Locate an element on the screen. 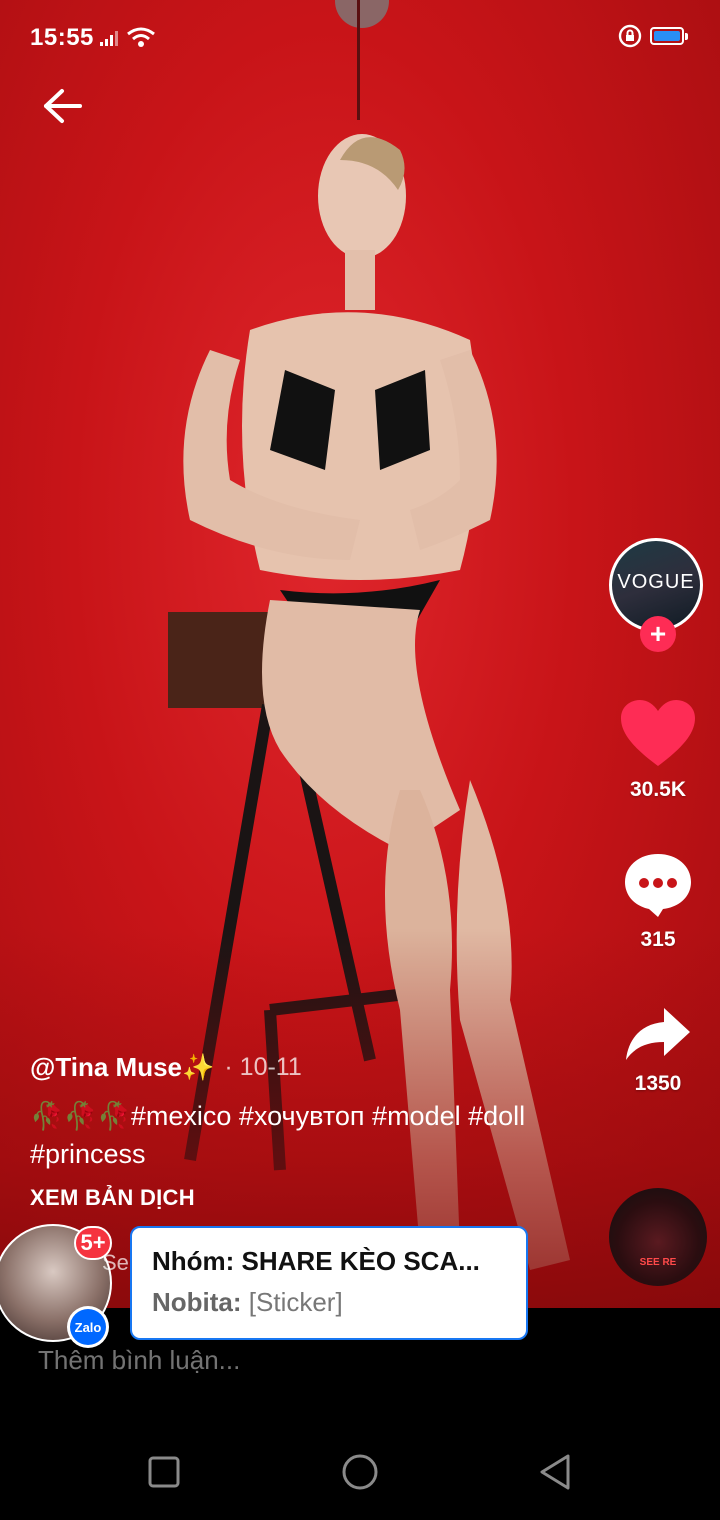  battery-icon is located at coordinates (669, 36).